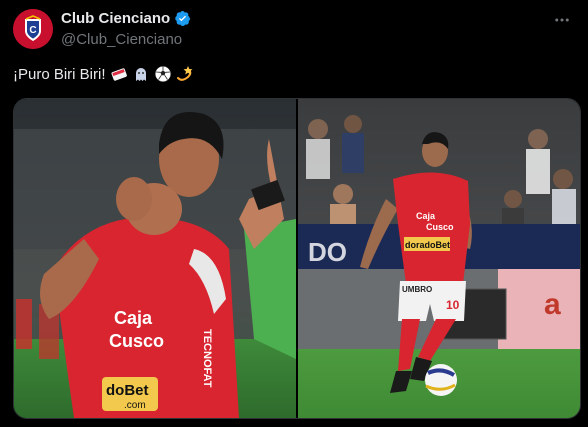  I want to click on tweet-text-content: ¡Puro Biri Biri!, so click(59, 74).